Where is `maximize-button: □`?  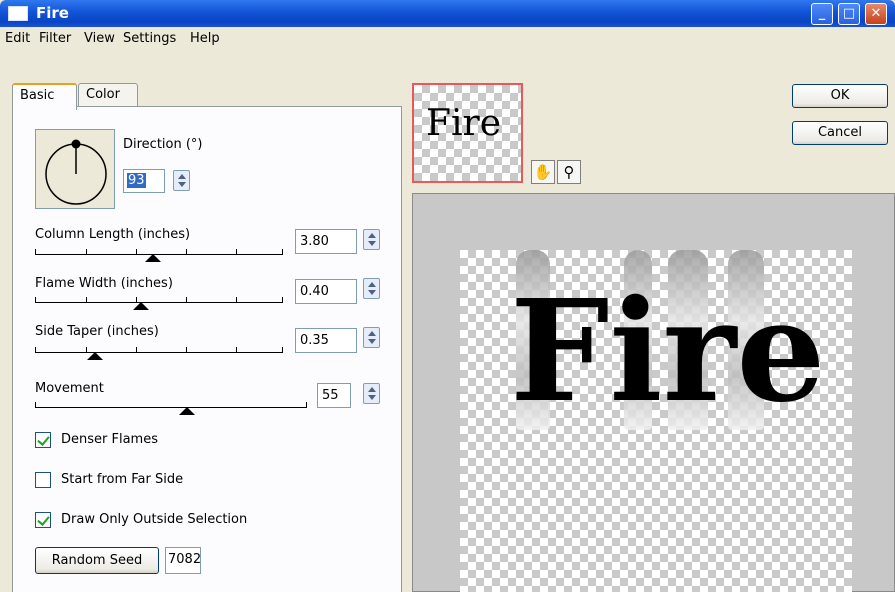
maximize-button: □ is located at coordinates (849, 14).